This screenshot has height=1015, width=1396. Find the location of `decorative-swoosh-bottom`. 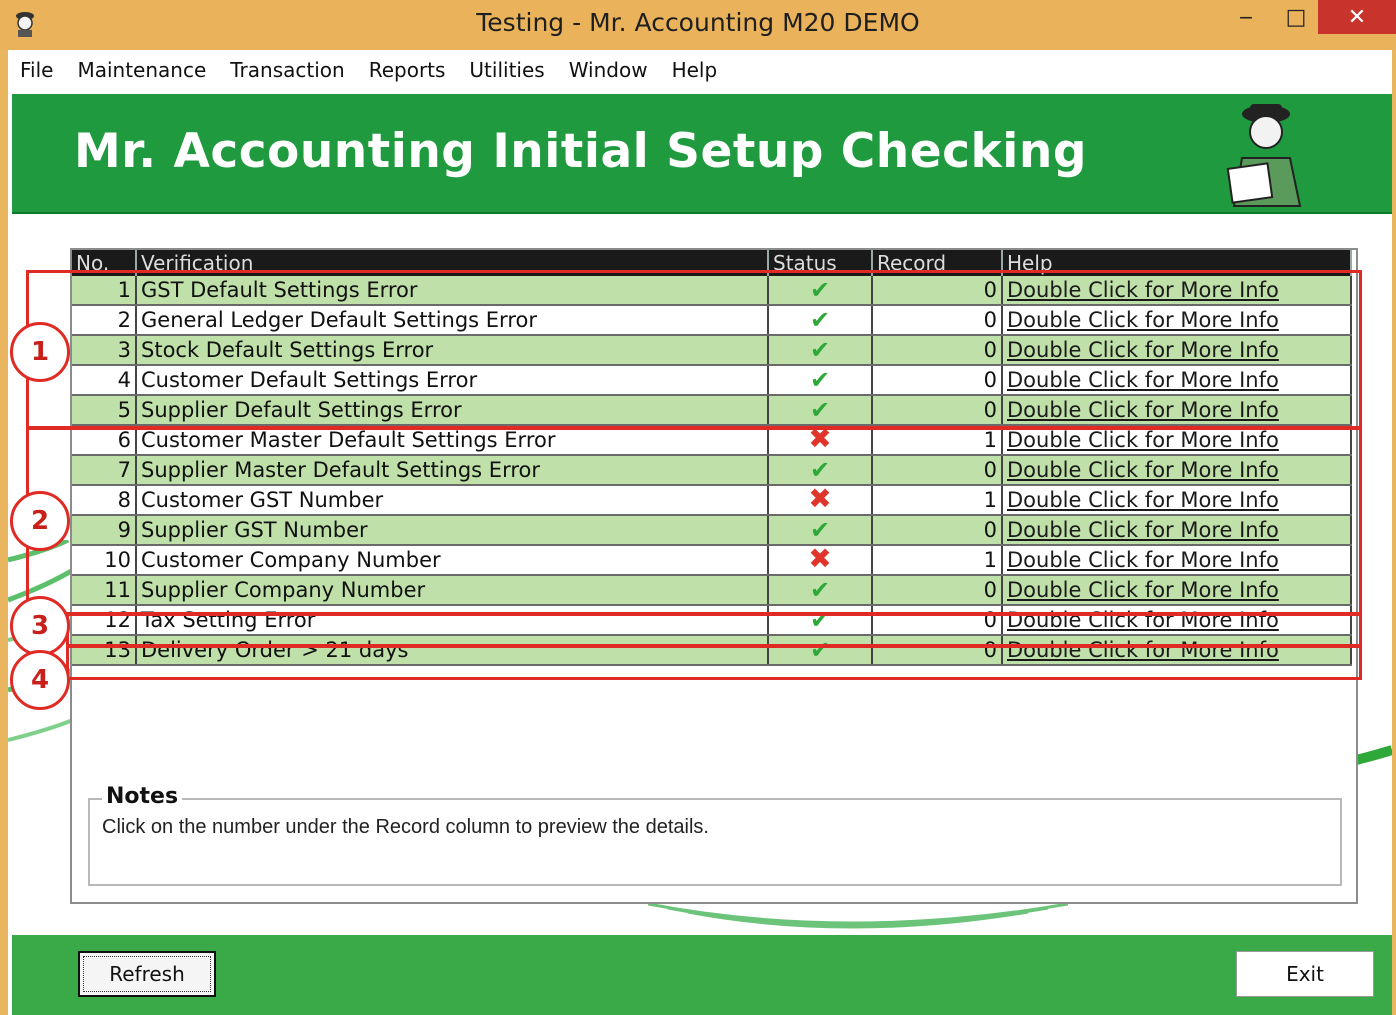

decorative-swoosh-bottom is located at coordinates (858, 915).